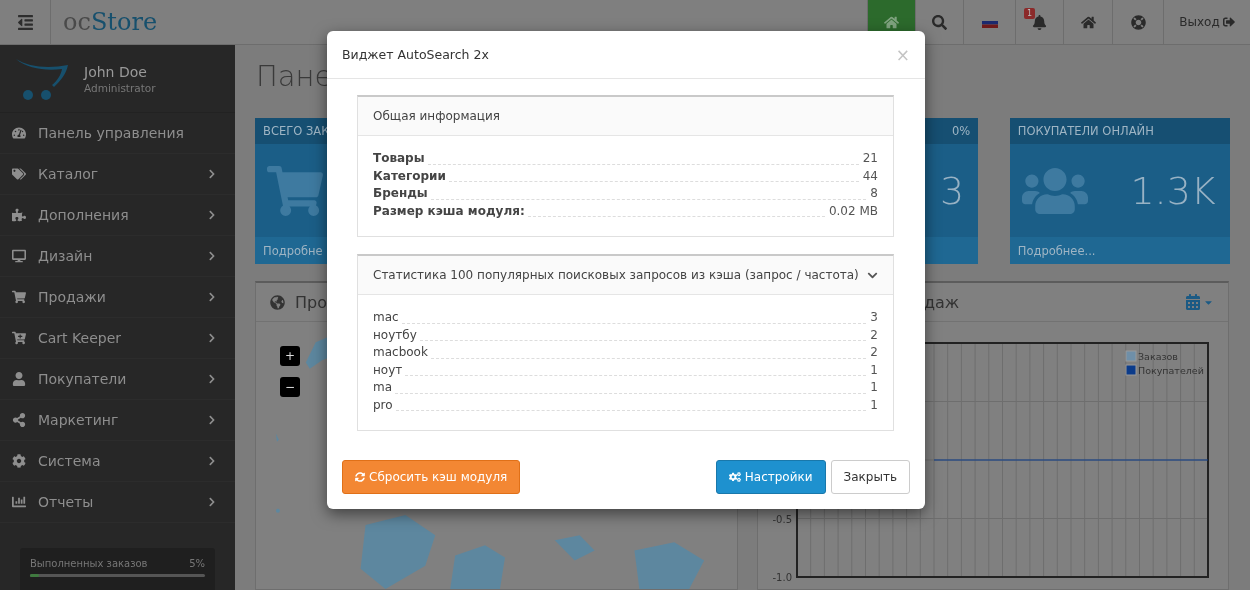 Image resolution: width=1250 pixels, height=590 pixels. I want to click on info-value: 8, so click(874, 193).